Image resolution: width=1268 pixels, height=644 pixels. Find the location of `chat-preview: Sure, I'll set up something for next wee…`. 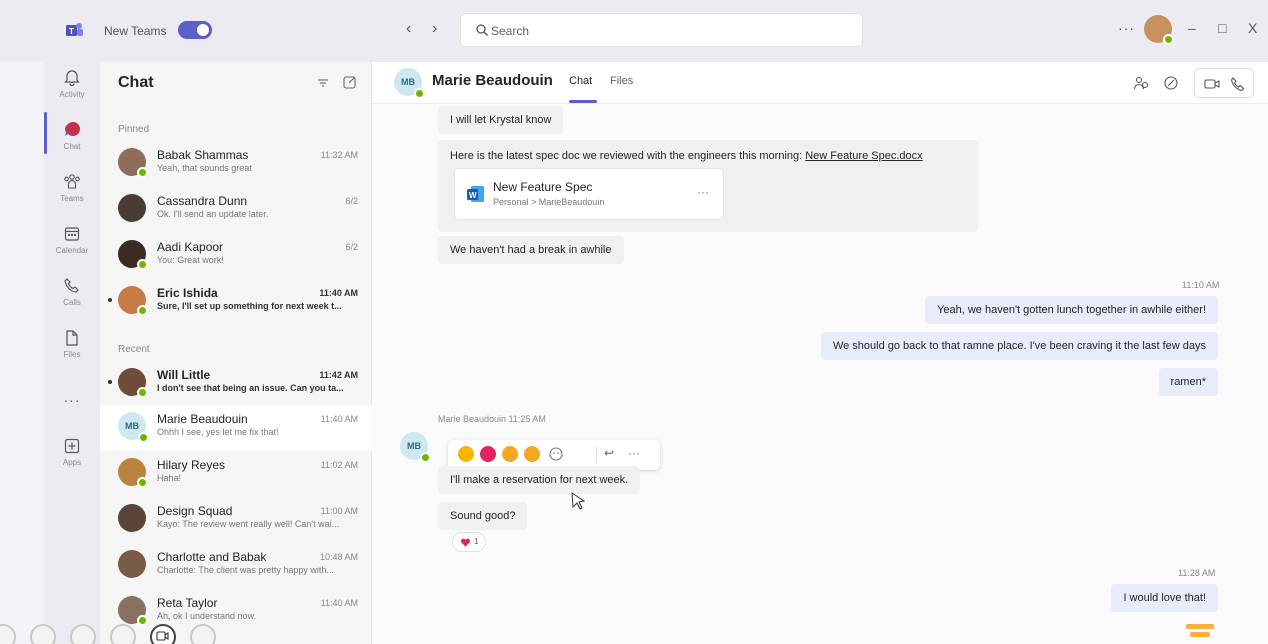

chat-preview: Sure, I'll set up something for next wee… is located at coordinates (249, 306).